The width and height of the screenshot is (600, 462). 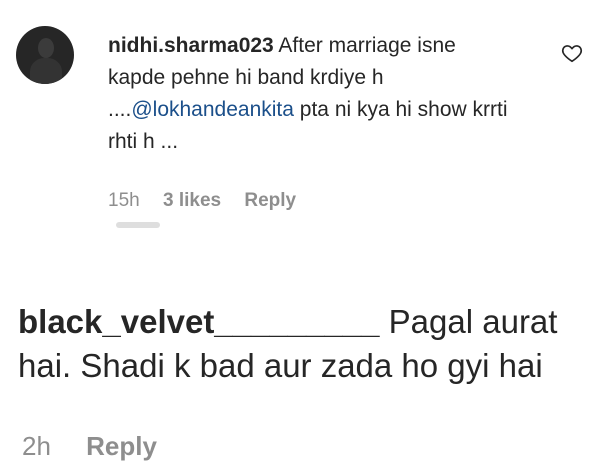 I want to click on avatar, so click(x=45, y=55).